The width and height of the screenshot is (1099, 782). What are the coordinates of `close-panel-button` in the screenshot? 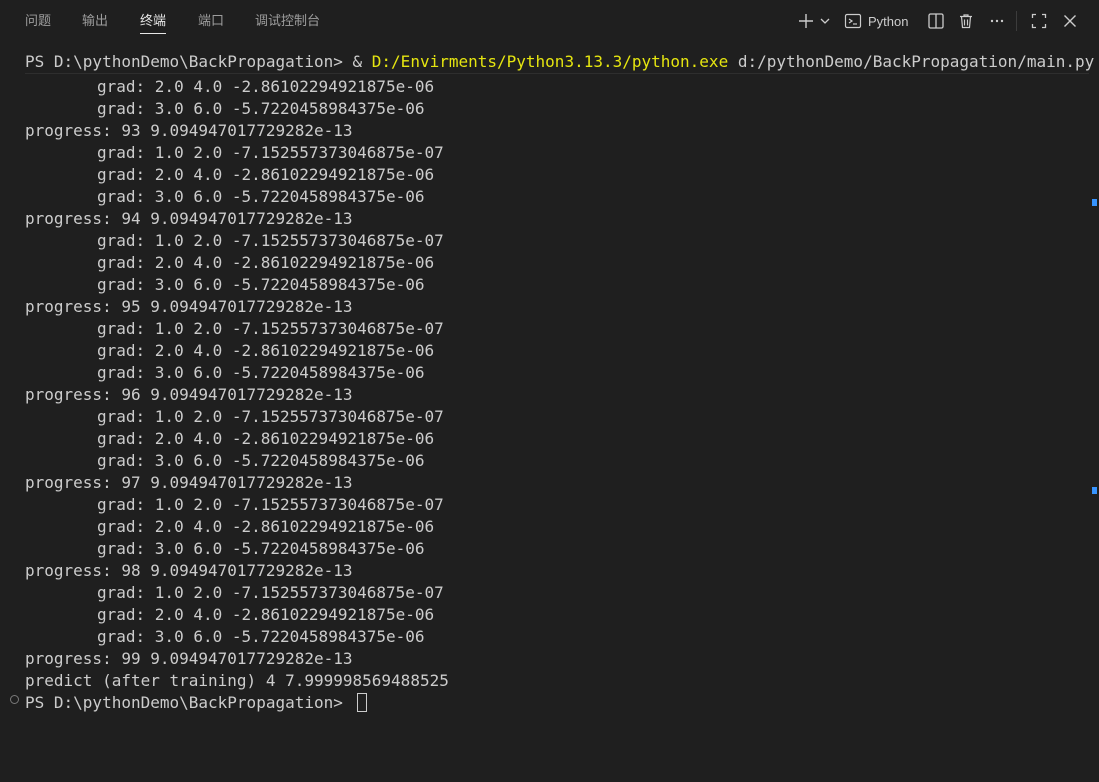 It's located at (1070, 21).